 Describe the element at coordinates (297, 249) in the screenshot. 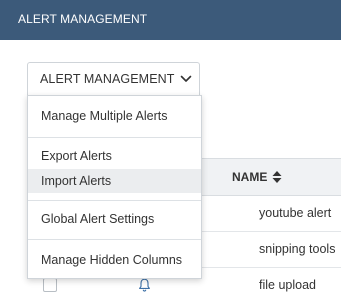

I see `row-name: snipping tools` at that location.